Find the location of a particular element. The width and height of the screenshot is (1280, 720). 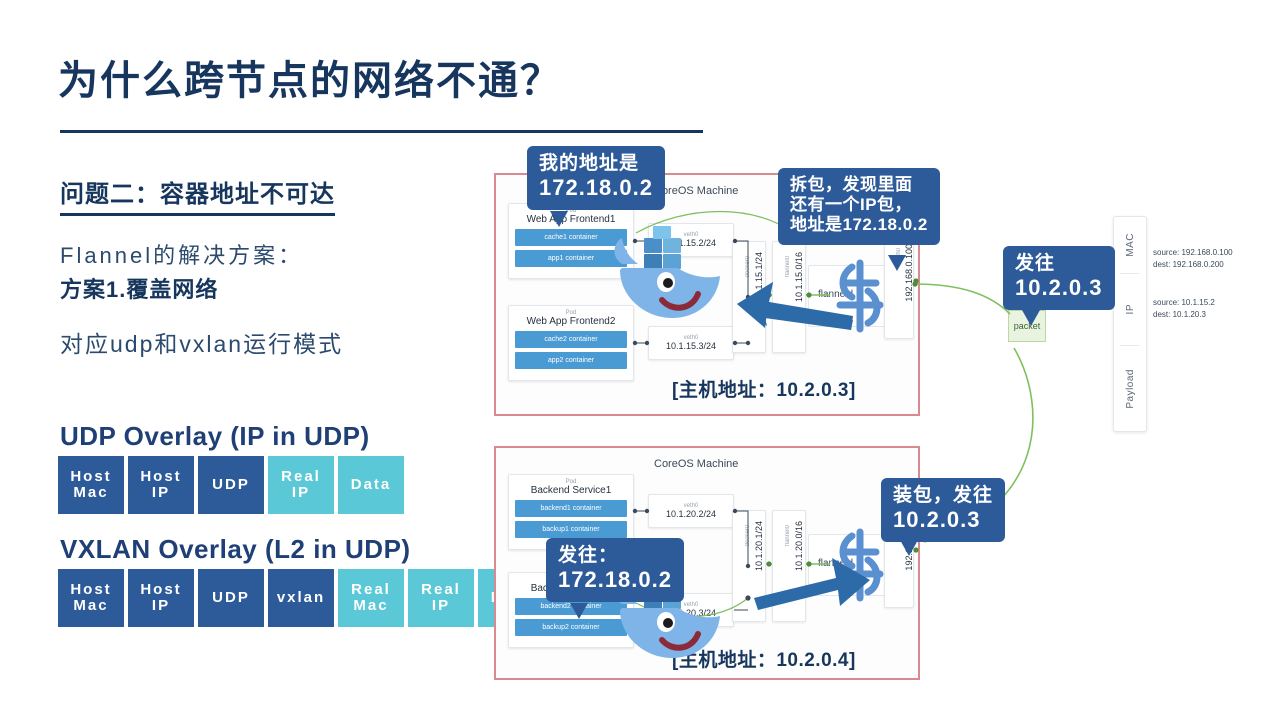

vxlan-overlay-packet-row: HostMacHostIPUDPvxlanRealMacRealIPData is located at coordinates (301, 598).